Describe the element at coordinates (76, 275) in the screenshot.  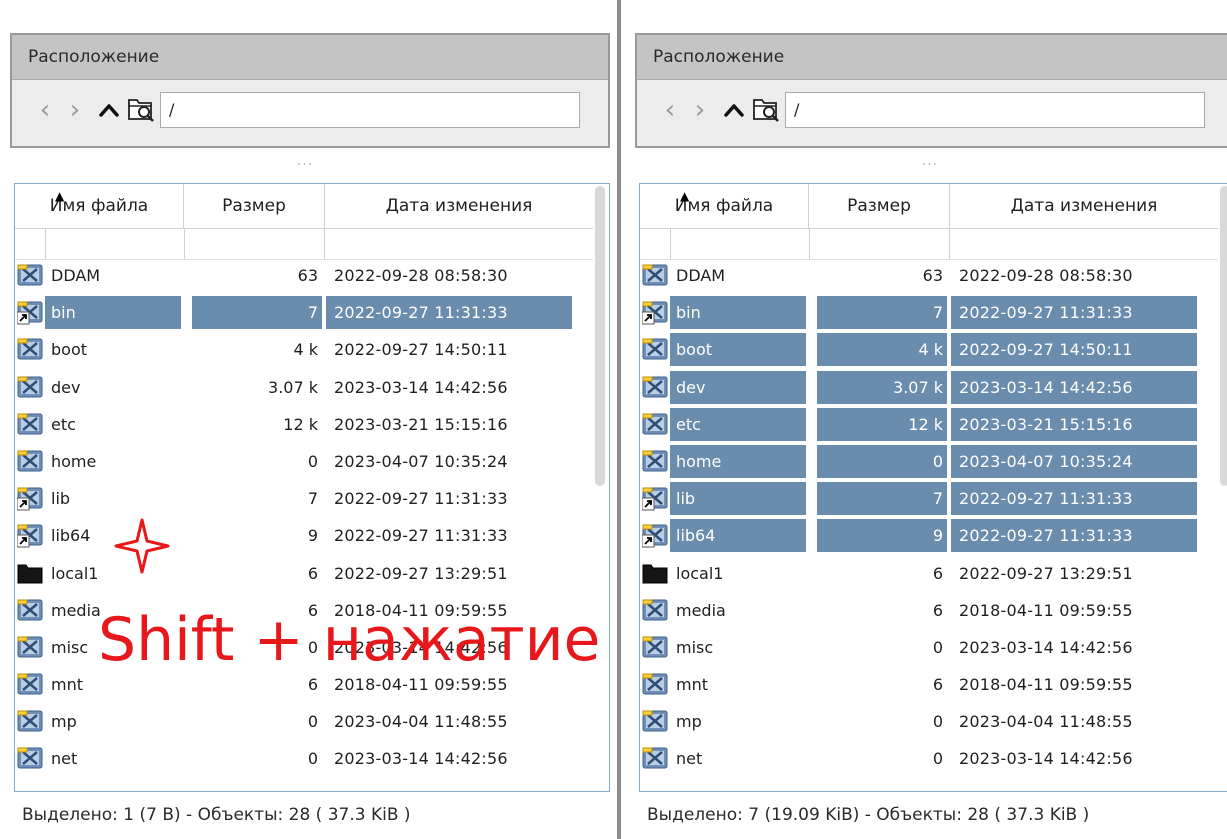
I see `file-name: DDAM` at that location.